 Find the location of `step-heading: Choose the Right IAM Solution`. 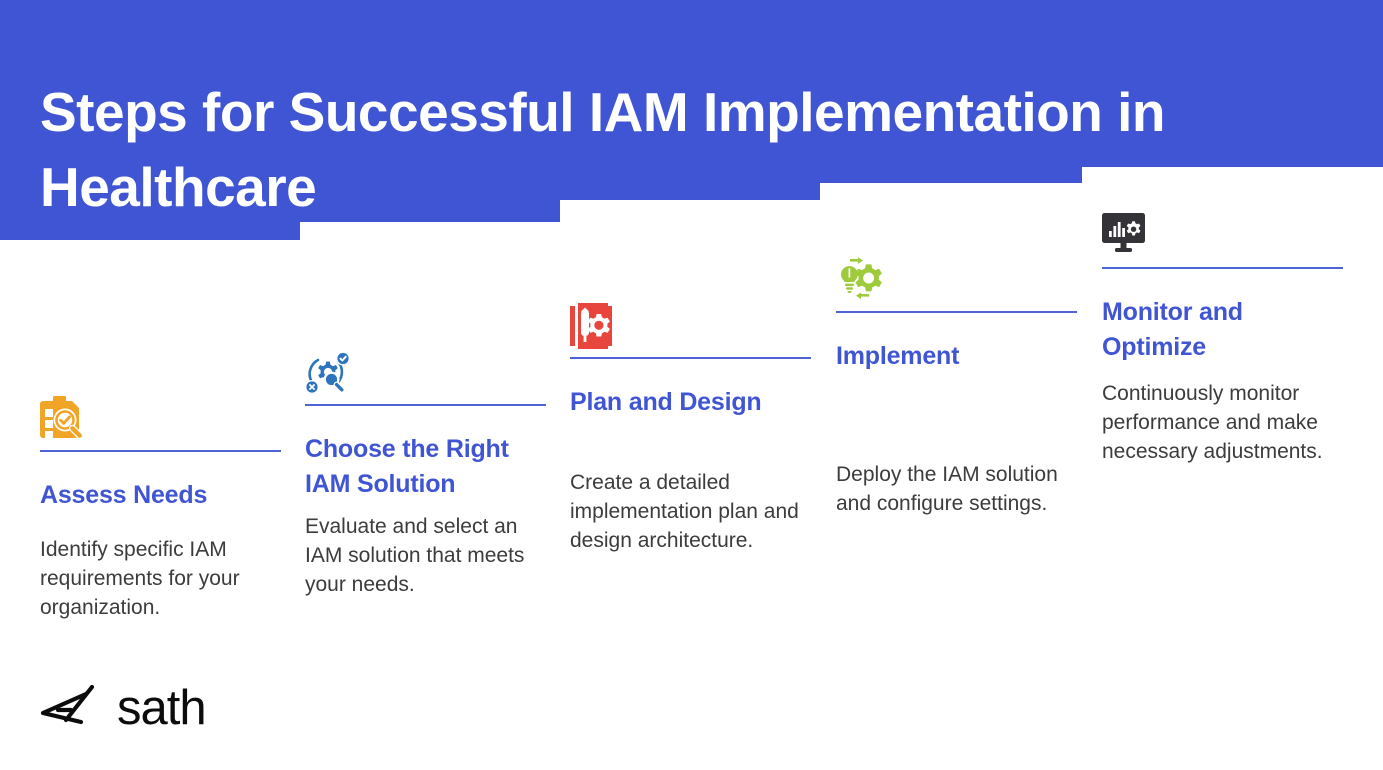

step-heading: Choose the Right IAM Solution is located at coordinates (407, 466).